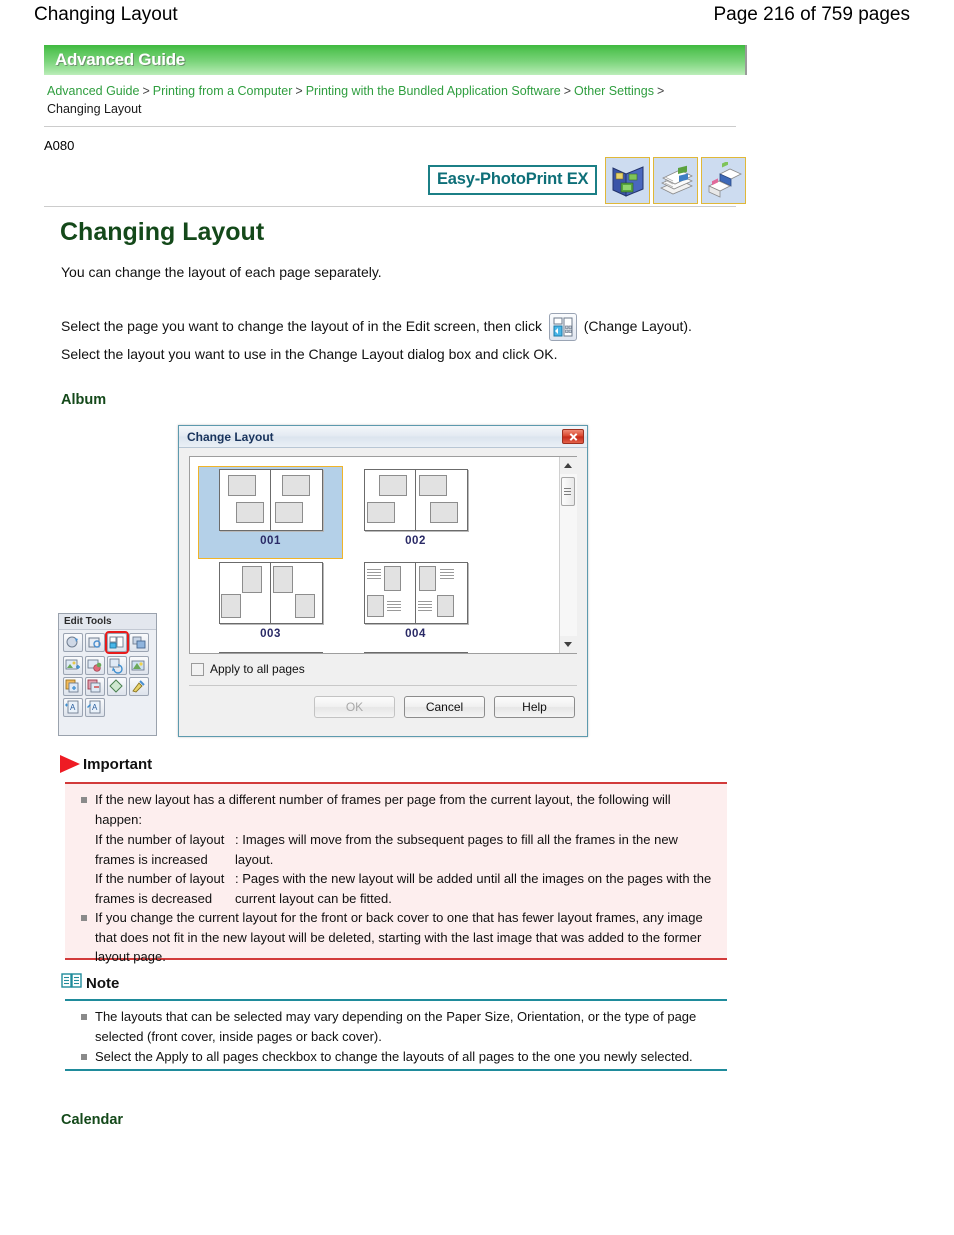  I want to click on scrollbar-thumb, so click(567, 491).